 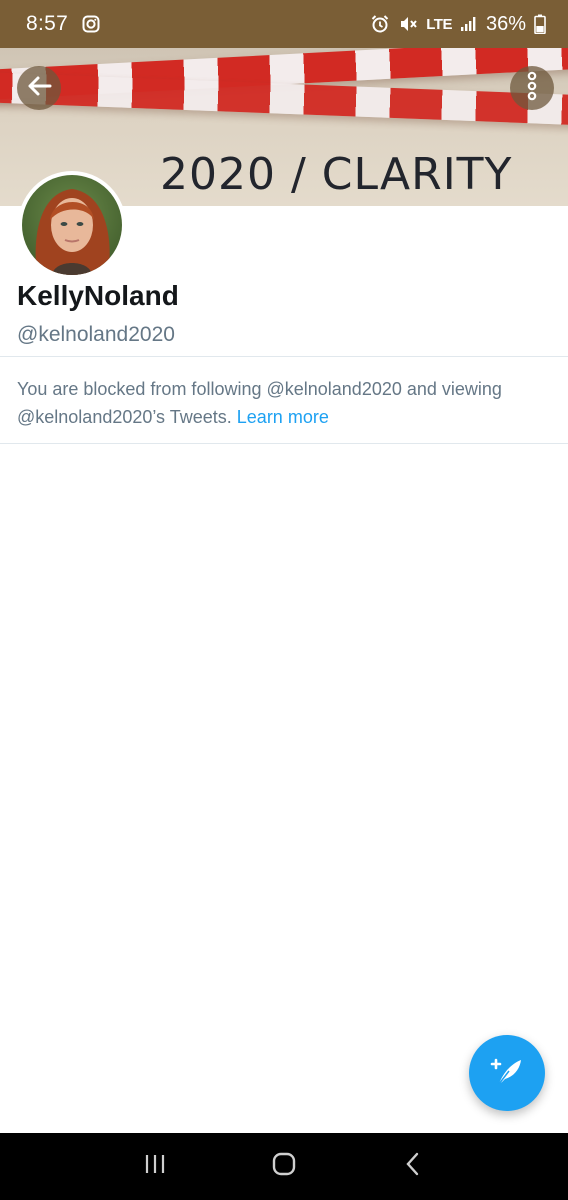 What do you see at coordinates (283, 417) in the screenshot?
I see `learn-more-link: Learn more` at bounding box center [283, 417].